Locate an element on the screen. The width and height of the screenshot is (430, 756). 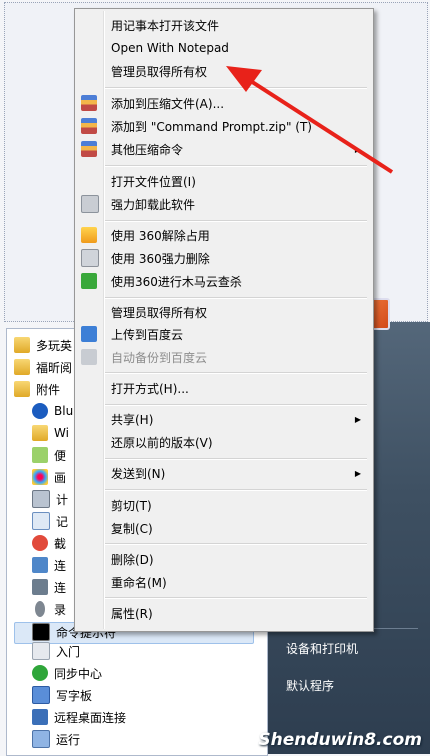
red-arrow-annotation is located at coordinates (310, 120).